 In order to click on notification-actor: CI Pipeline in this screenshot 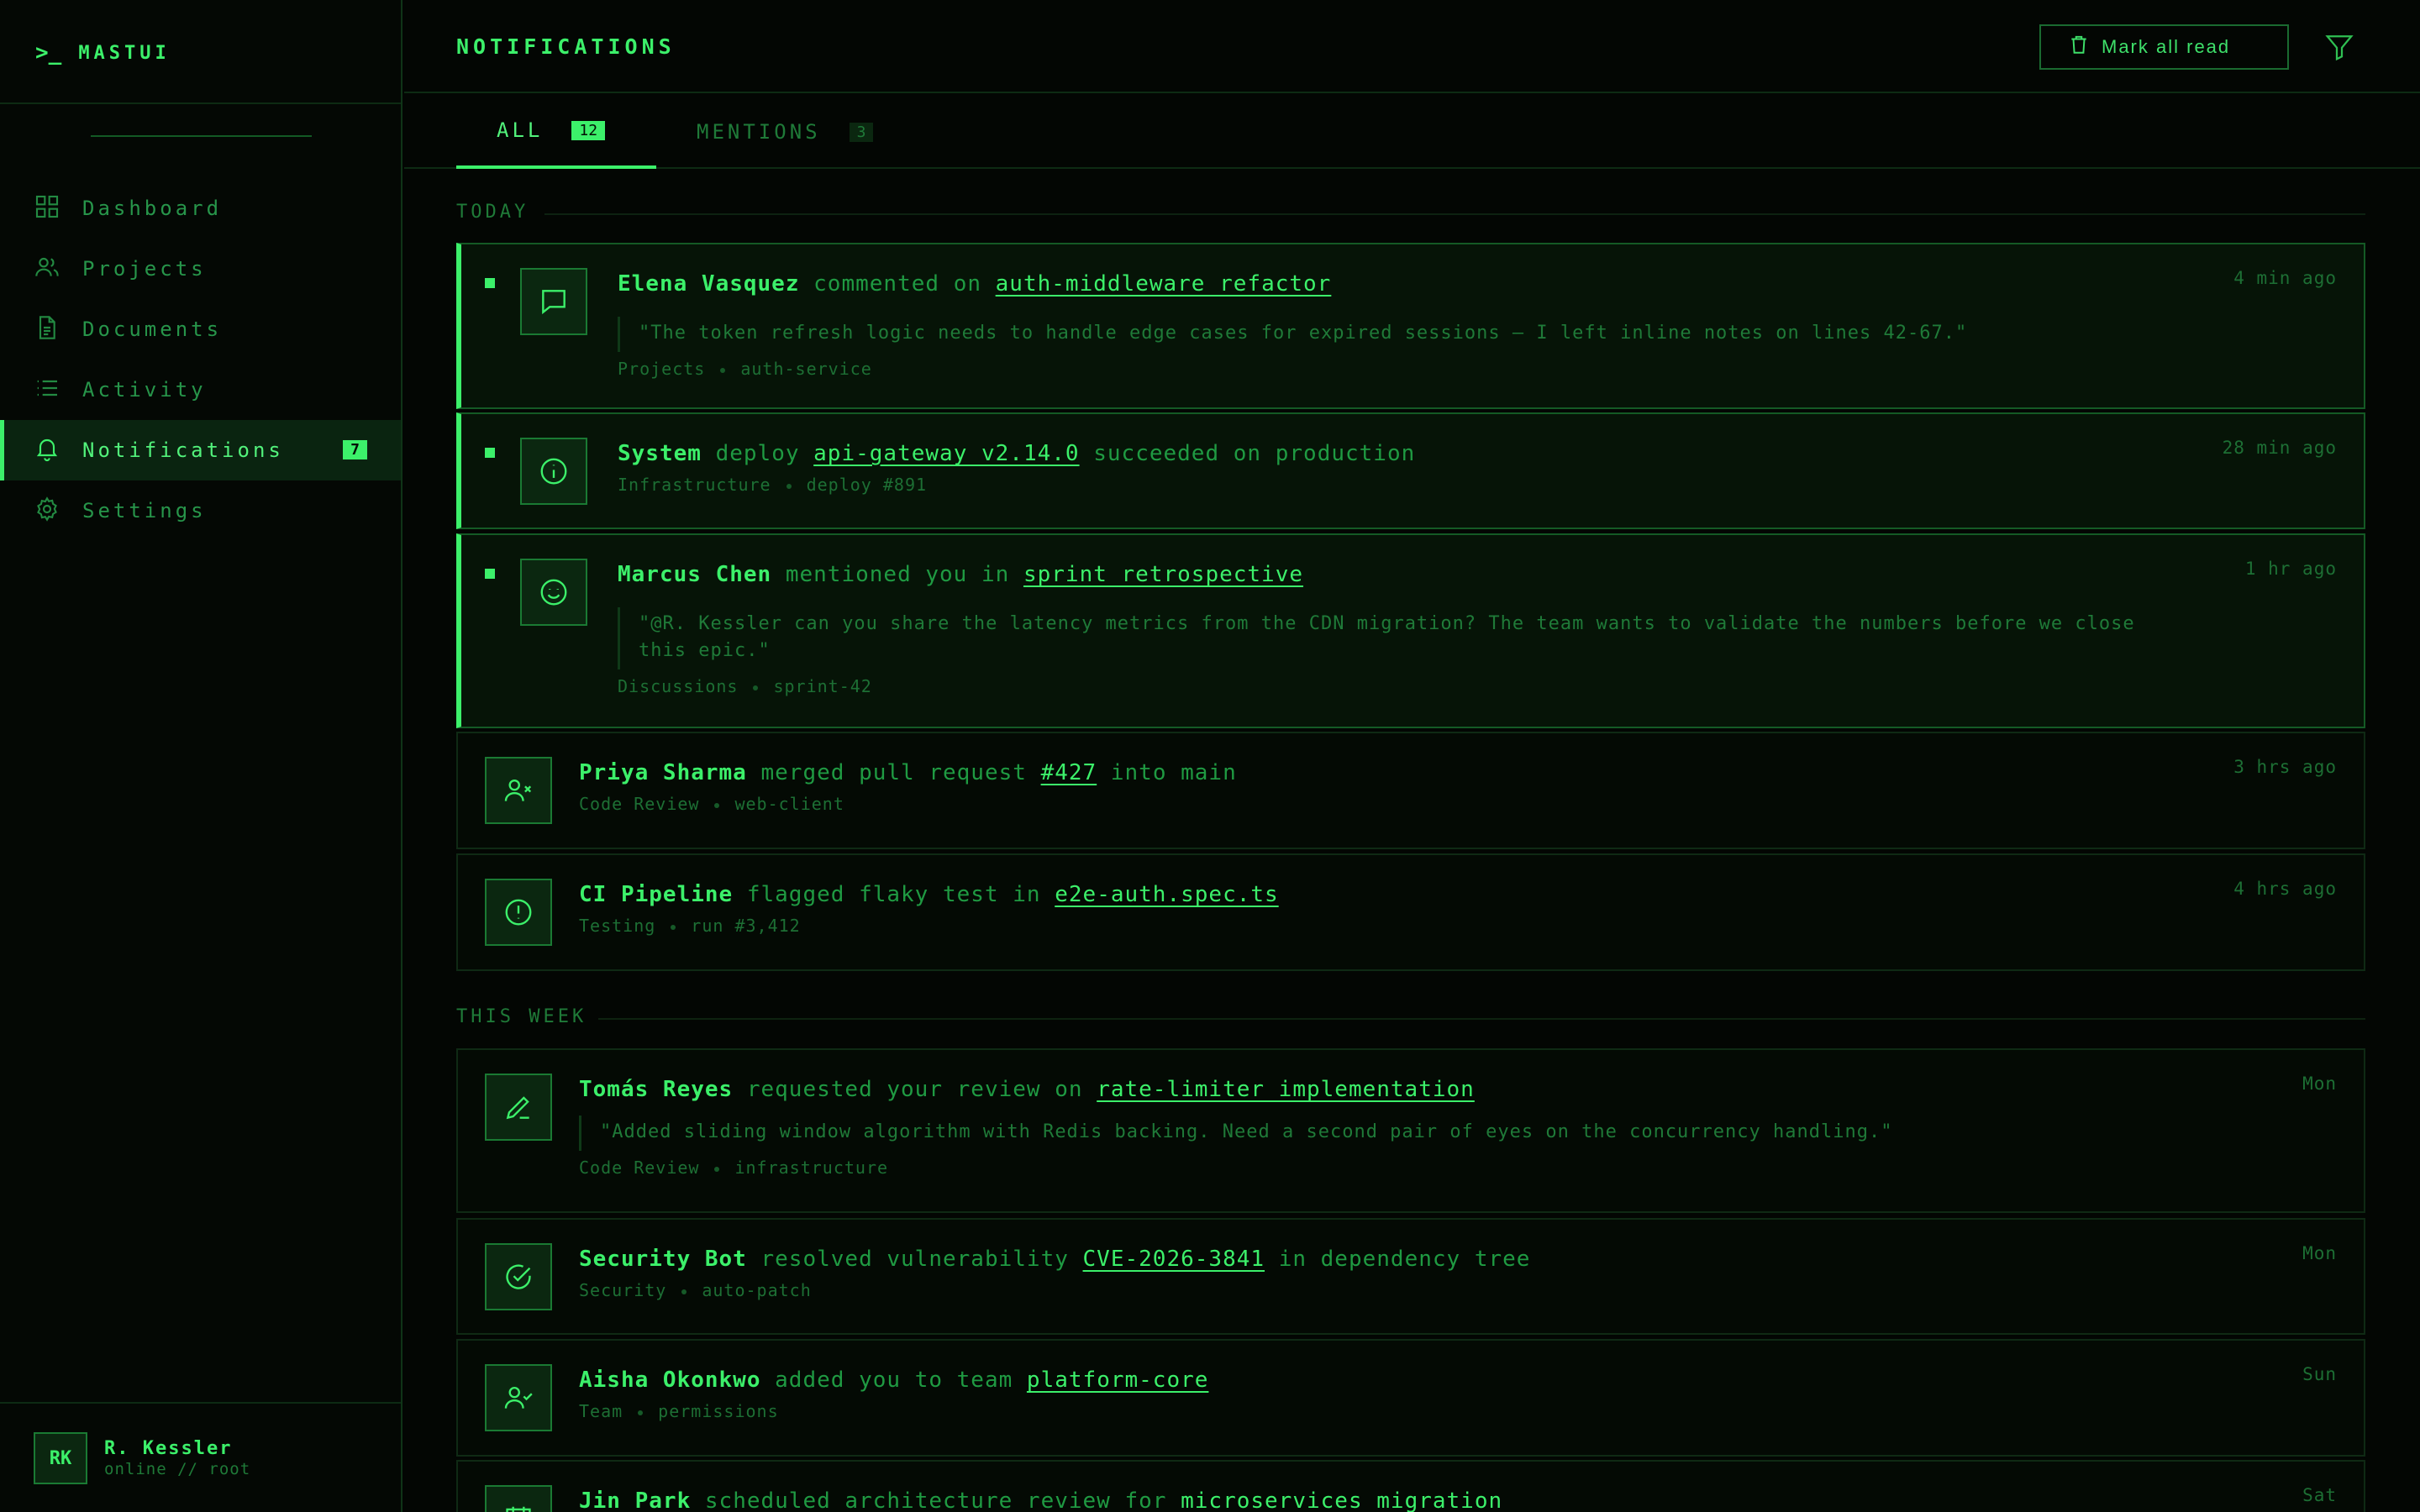, I will do `click(656, 894)`.